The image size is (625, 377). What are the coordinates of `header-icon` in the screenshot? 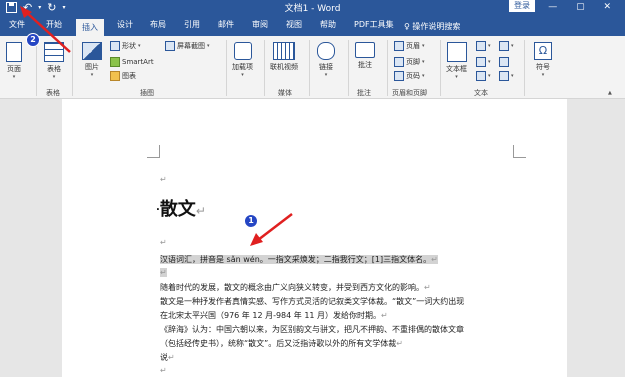 It's located at (399, 46).